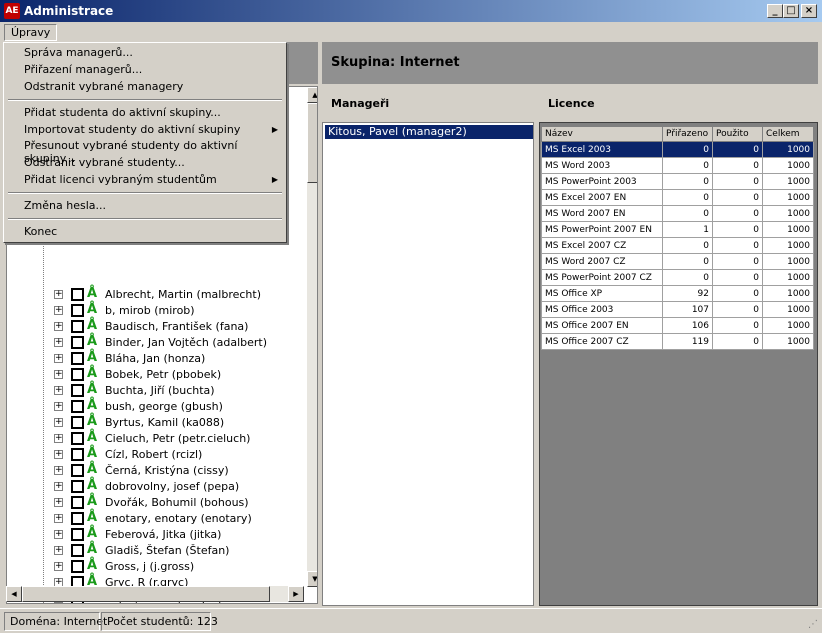 This screenshot has height=633, width=822. Describe the element at coordinates (157, 470) in the screenshot. I see `list-item: + Å Černá, Kristýna (cissy)` at that location.